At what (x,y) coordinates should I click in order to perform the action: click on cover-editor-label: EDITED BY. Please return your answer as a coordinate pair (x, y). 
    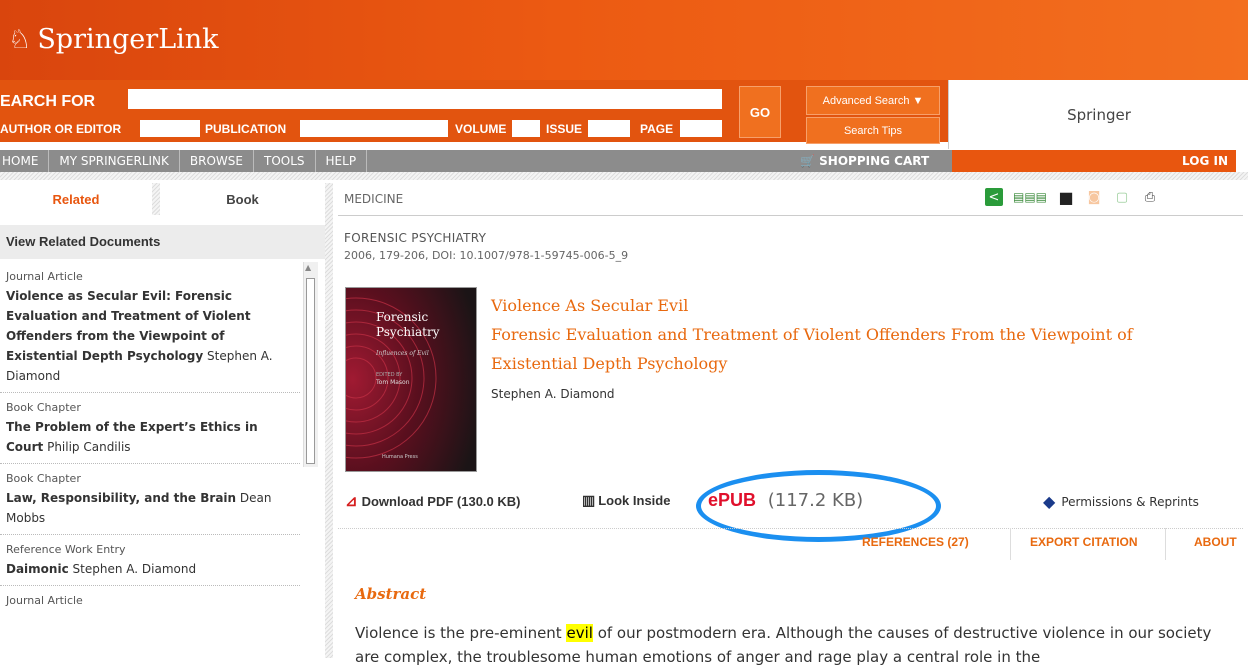
    Looking at the image, I should click on (389, 375).